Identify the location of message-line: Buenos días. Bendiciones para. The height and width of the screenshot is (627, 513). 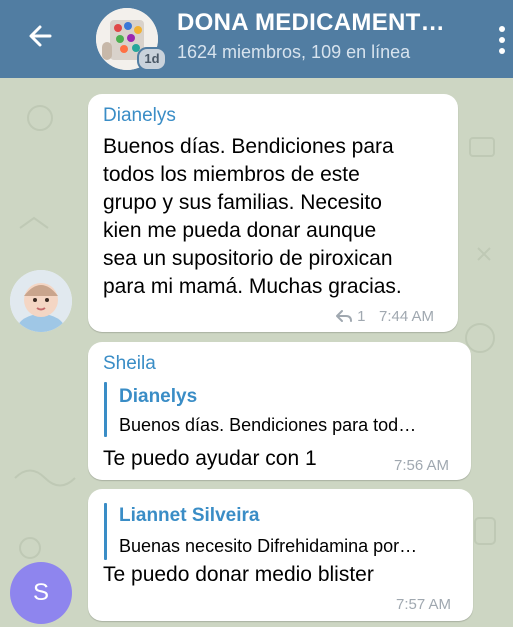
(248, 146).